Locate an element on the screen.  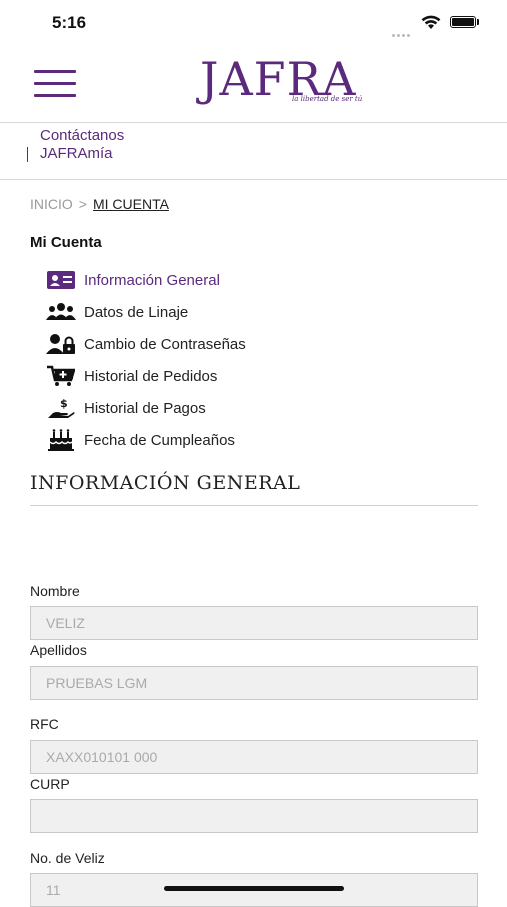
menu-item-label: Cambio de Contraseñas is located at coordinates (165, 344).